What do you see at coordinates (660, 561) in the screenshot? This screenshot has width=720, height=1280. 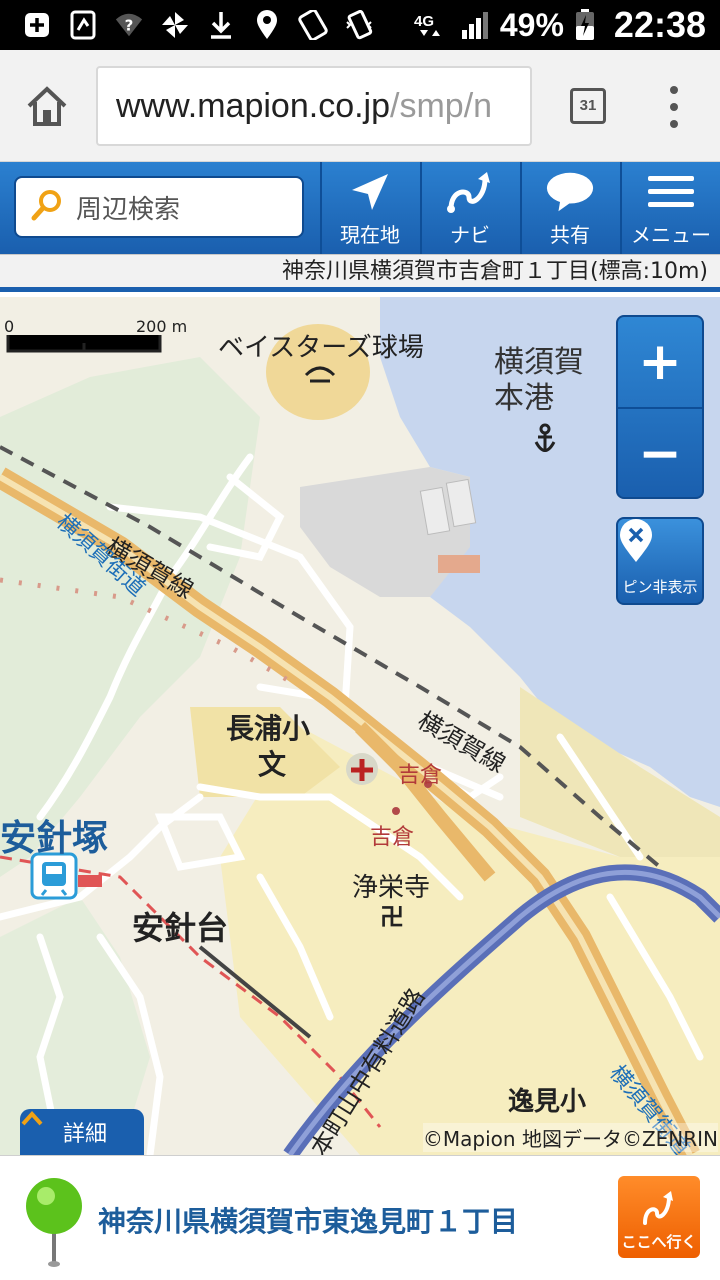 I see `pin-hide-button: ピン非表示` at bounding box center [660, 561].